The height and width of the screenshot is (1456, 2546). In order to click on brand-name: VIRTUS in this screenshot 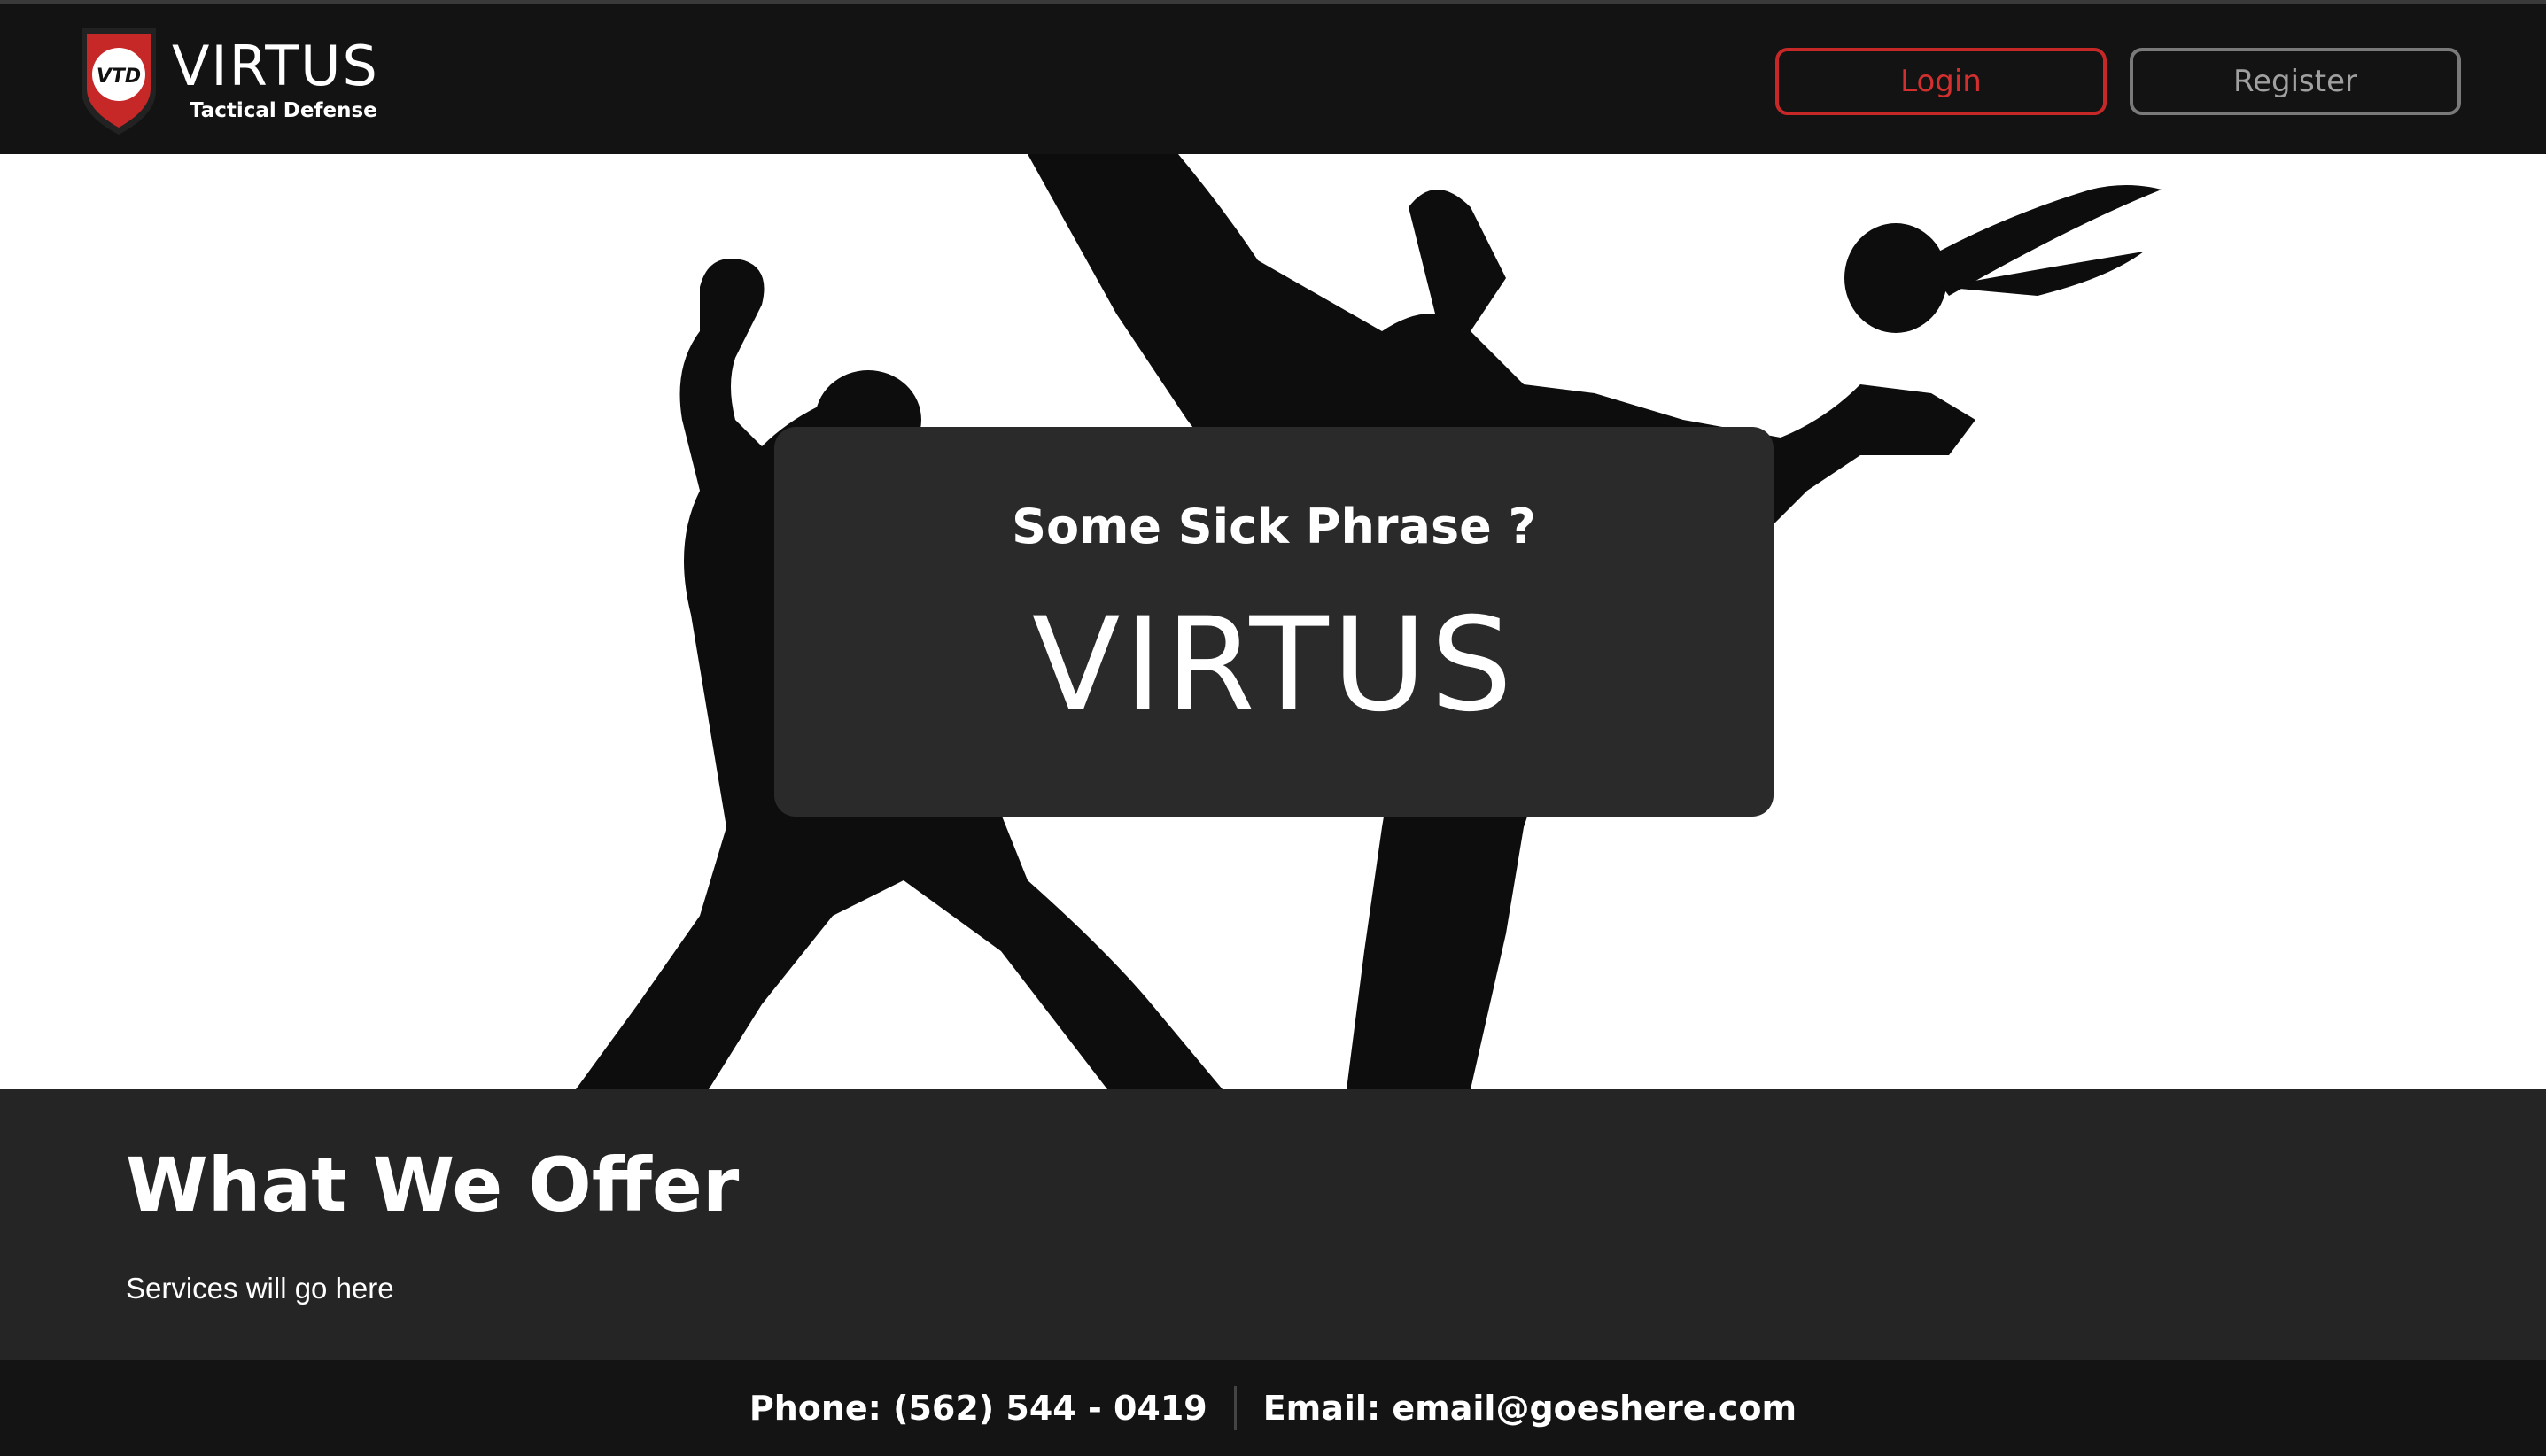, I will do `click(275, 66)`.